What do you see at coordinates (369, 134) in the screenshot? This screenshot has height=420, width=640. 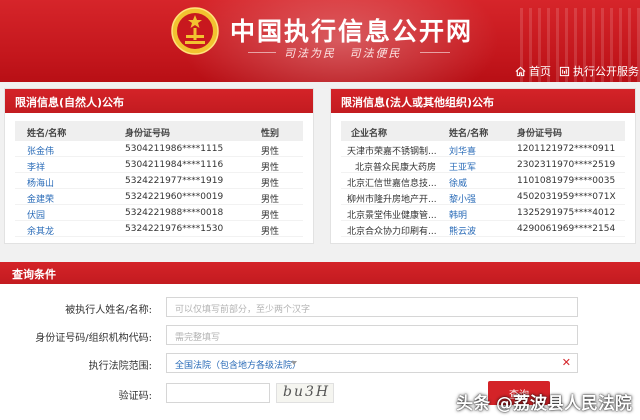 I see `column-header: 企业名称` at bounding box center [369, 134].